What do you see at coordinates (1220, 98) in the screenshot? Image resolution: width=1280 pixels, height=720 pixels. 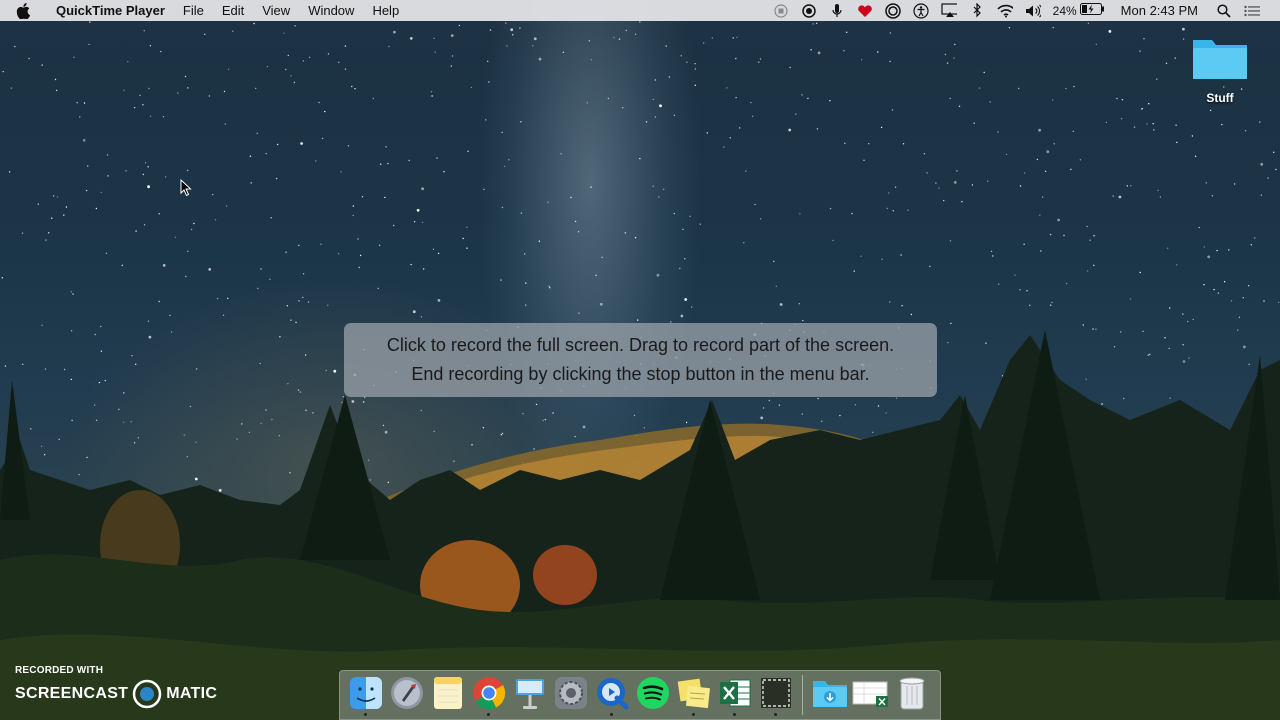 I see `folder-label: Stuff` at bounding box center [1220, 98].